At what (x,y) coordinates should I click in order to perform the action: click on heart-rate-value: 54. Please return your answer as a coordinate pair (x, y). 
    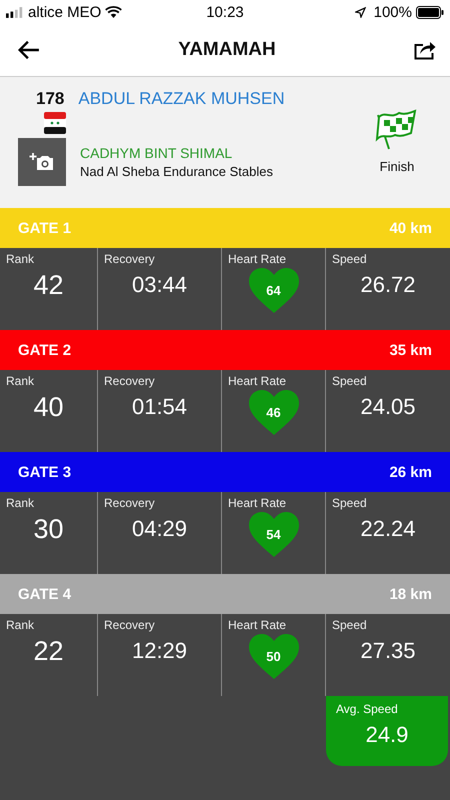
    Looking at the image, I should click on (273, 534).